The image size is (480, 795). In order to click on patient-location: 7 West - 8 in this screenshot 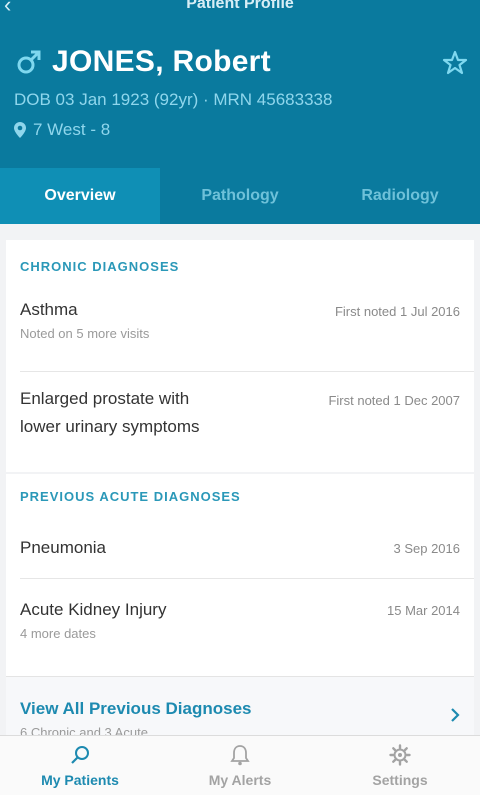, I will do `click(62, 130)`.